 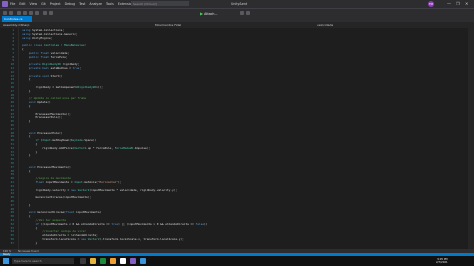 What do you see at coordinates (11, 13) in the screenshot?
I see `forward-icon` at bounding box center [11, 13].